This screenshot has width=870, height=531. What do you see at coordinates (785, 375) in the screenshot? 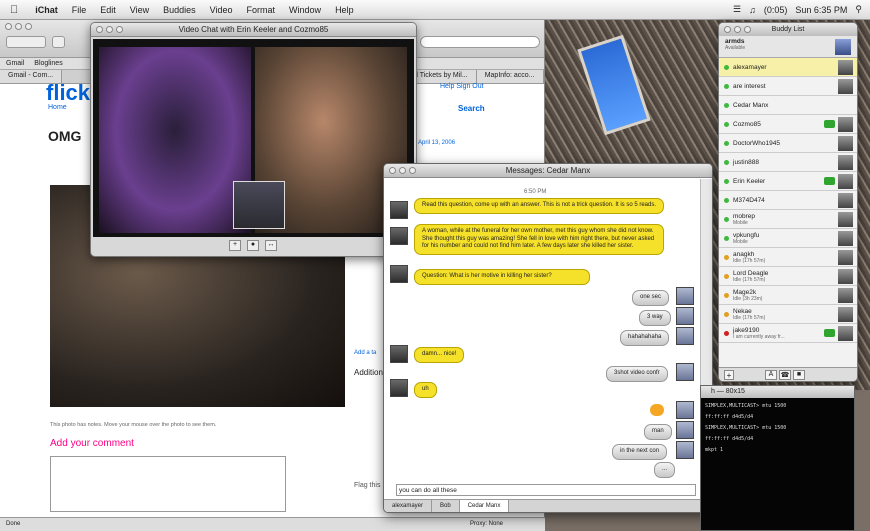
I see `audio-chat-button: ☎` at bounding box center [785, 375].